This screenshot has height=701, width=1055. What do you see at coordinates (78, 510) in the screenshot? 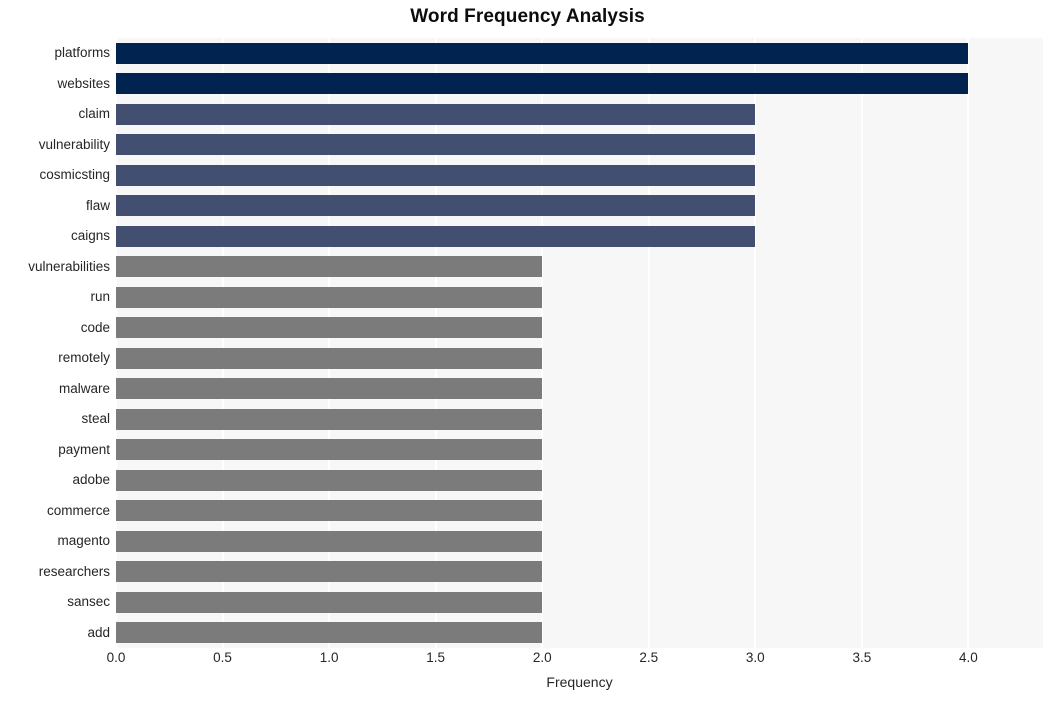
I see `y-tick-label: commerce` at bounding box center [78, 510].